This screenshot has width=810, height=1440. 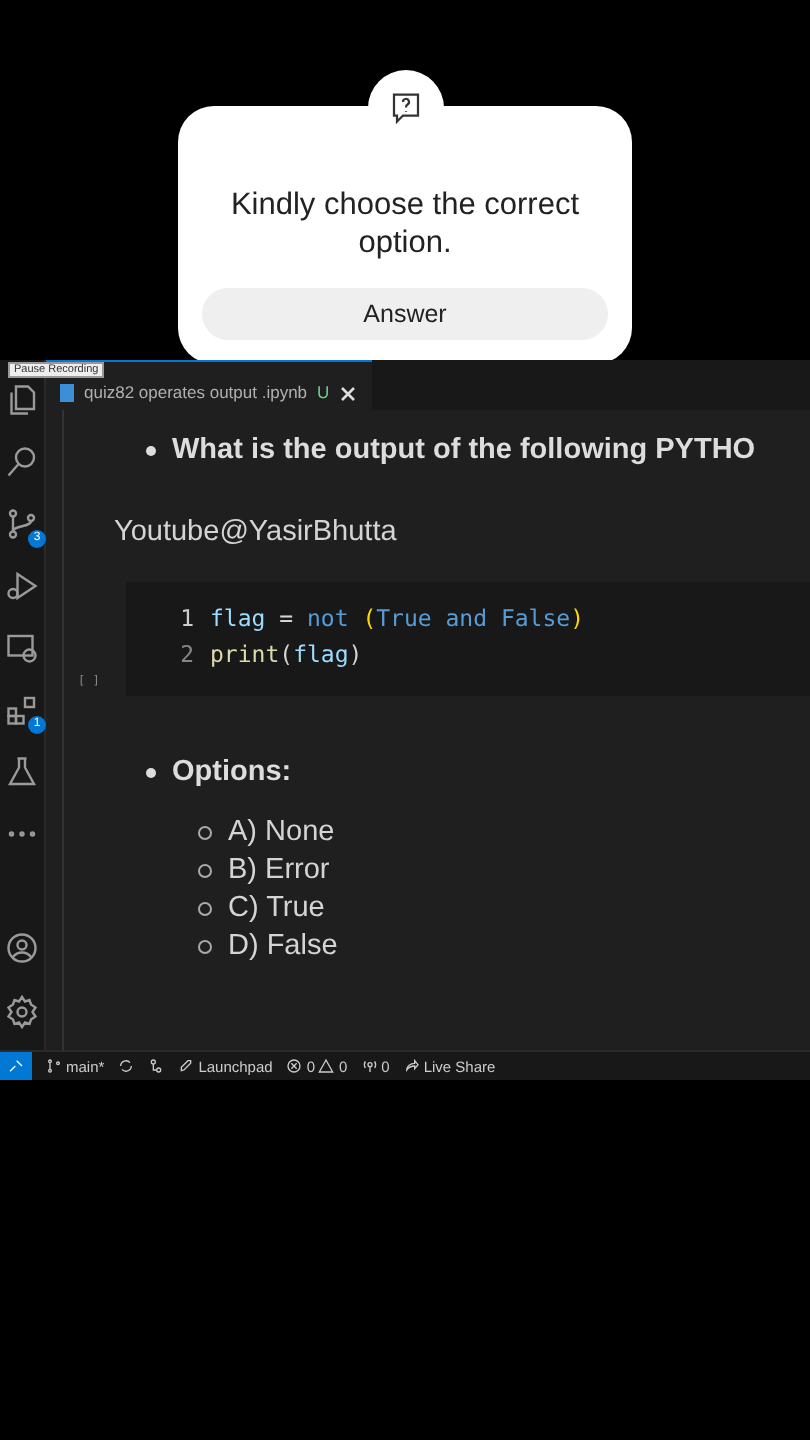 What do you see at coordinates (22, 710) in the screenshot?
I see `extensions-icon` at bounding box center [22, 710].